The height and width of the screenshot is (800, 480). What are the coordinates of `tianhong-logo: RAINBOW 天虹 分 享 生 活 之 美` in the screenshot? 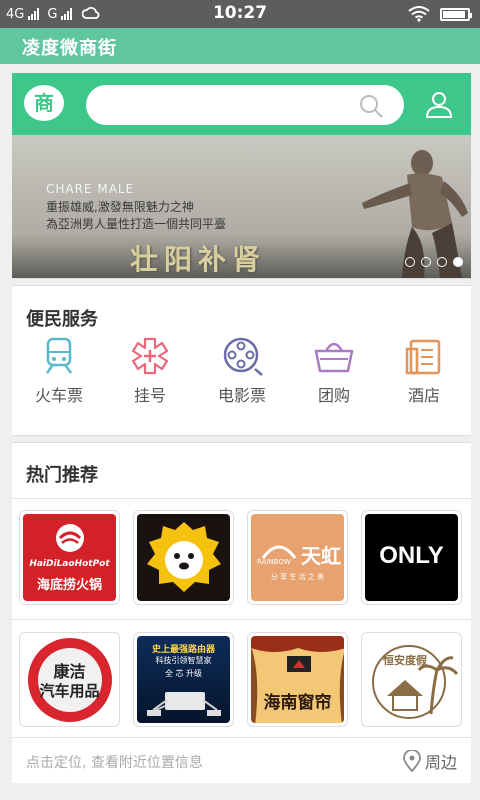 It's located at (297, 557).